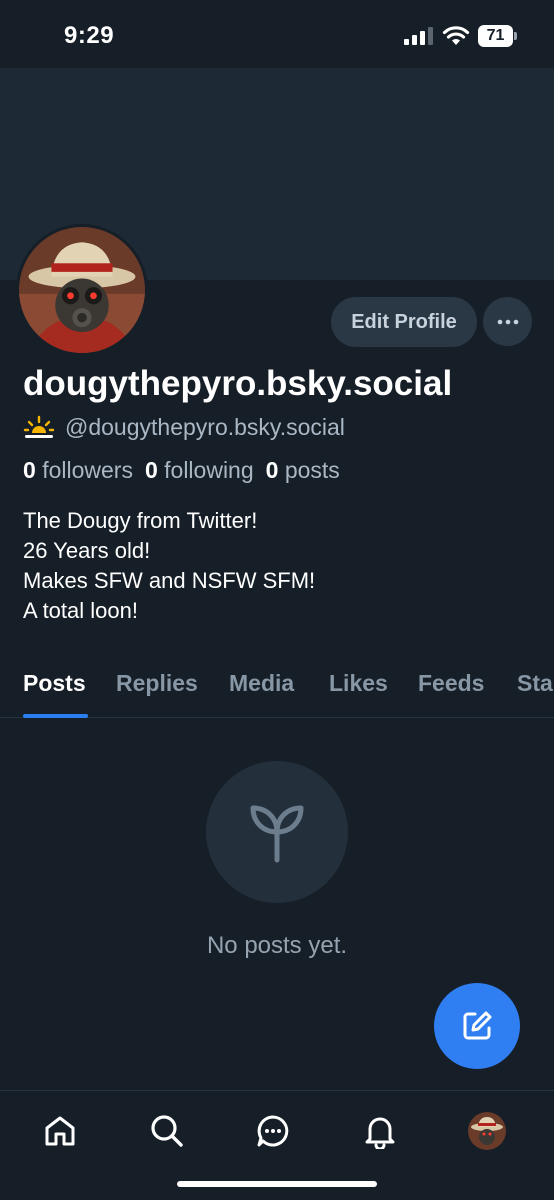 This screenshot has height=1200, width=554. I want to click on home-icon, so click(60, 1131).